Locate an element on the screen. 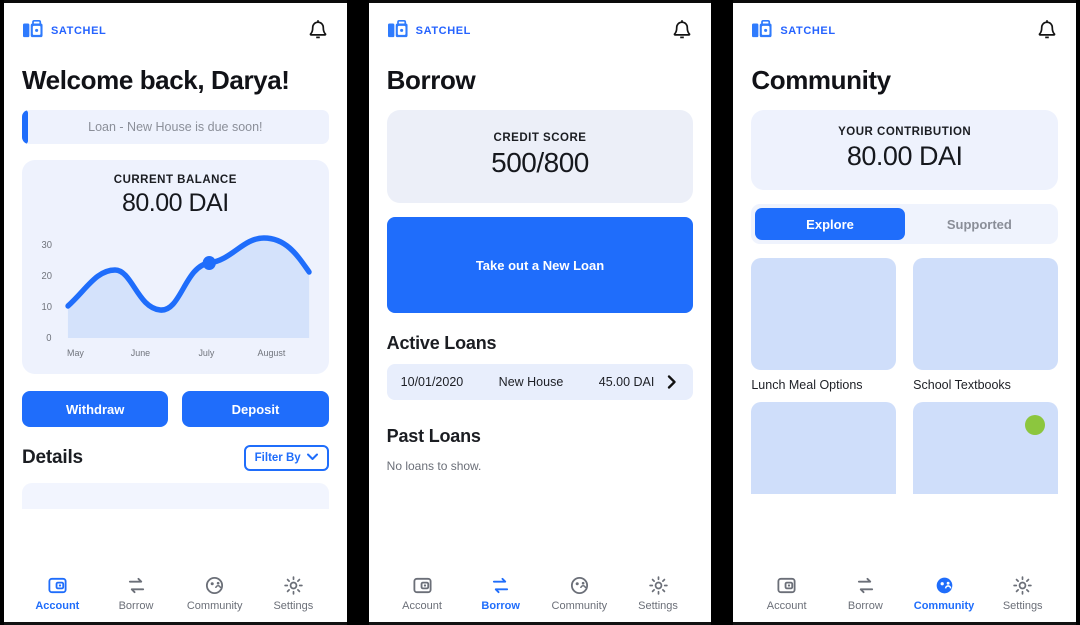 Image resolution: width=1080 pixels, height=625 pixels. page-title: Welcome back, Darya! is located at coordinates (156, 80).